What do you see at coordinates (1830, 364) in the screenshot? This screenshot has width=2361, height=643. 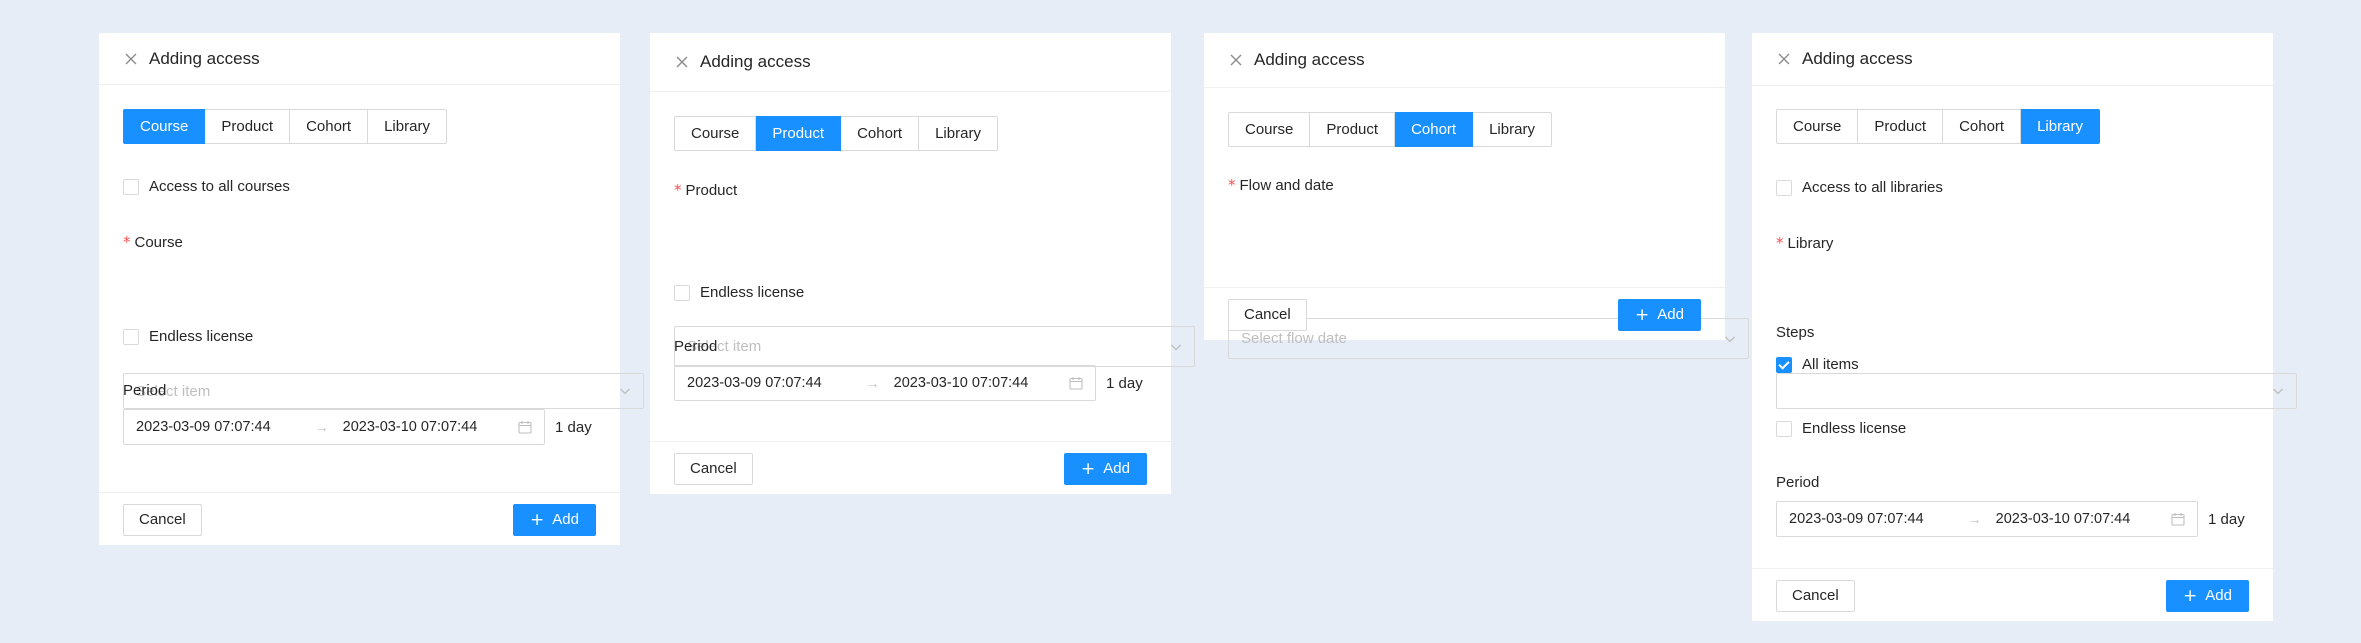 I see `all-items-label: All items` at bounding box center [1830, 364].